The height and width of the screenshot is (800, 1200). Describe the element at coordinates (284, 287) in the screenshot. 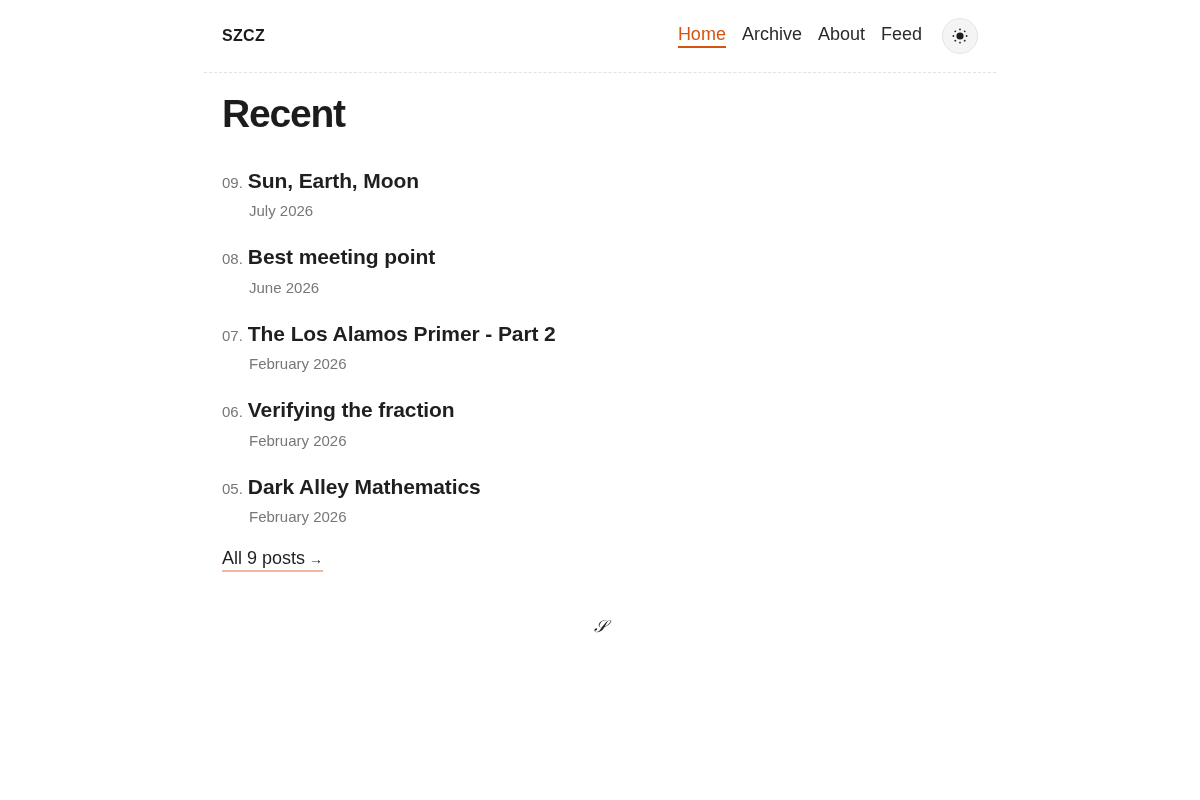

I see `post-date: June 2026` at that location.